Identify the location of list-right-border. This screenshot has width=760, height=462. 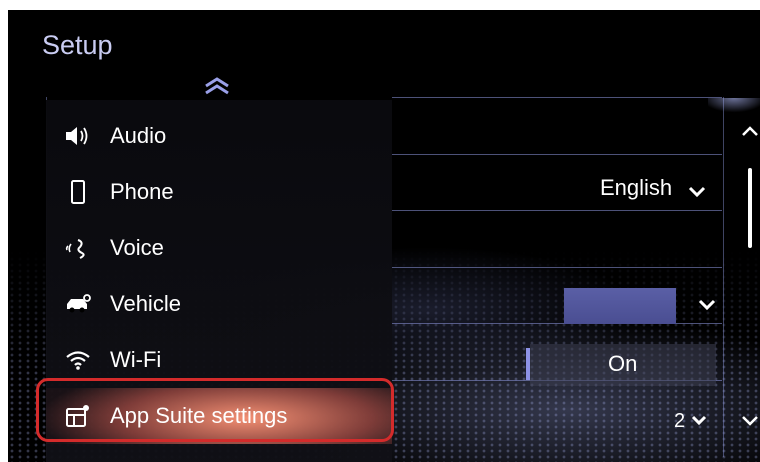
(723, 277).